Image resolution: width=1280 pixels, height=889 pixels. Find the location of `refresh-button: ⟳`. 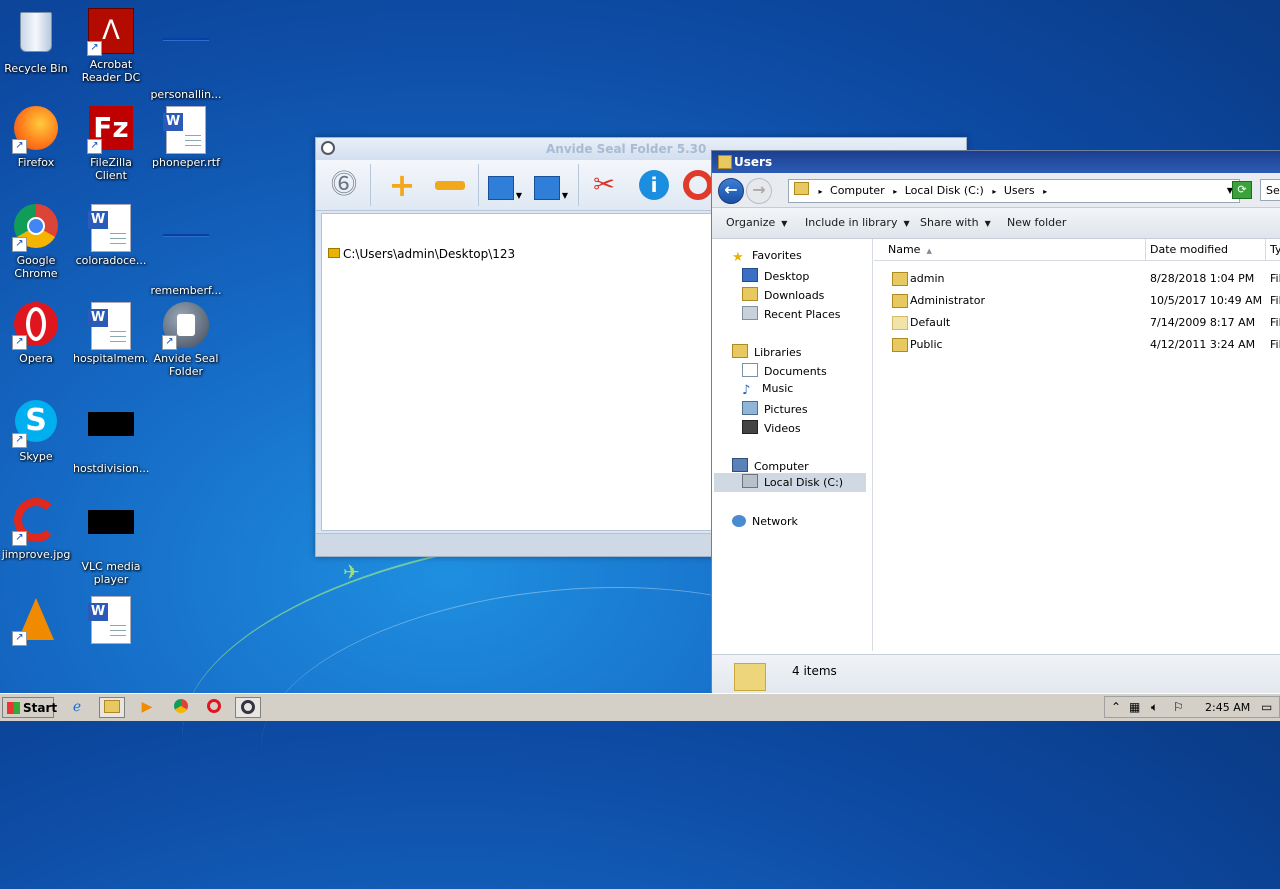

refresh-button: ⟳ is located at coordinates (1242, 190).